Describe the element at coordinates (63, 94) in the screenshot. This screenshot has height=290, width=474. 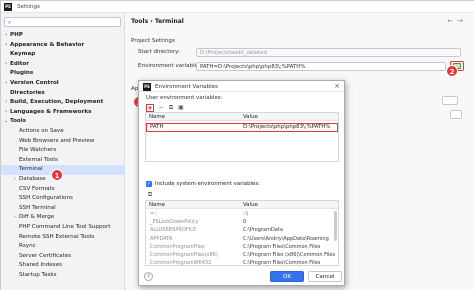
I see `sidebar-item: Directories` at that location.